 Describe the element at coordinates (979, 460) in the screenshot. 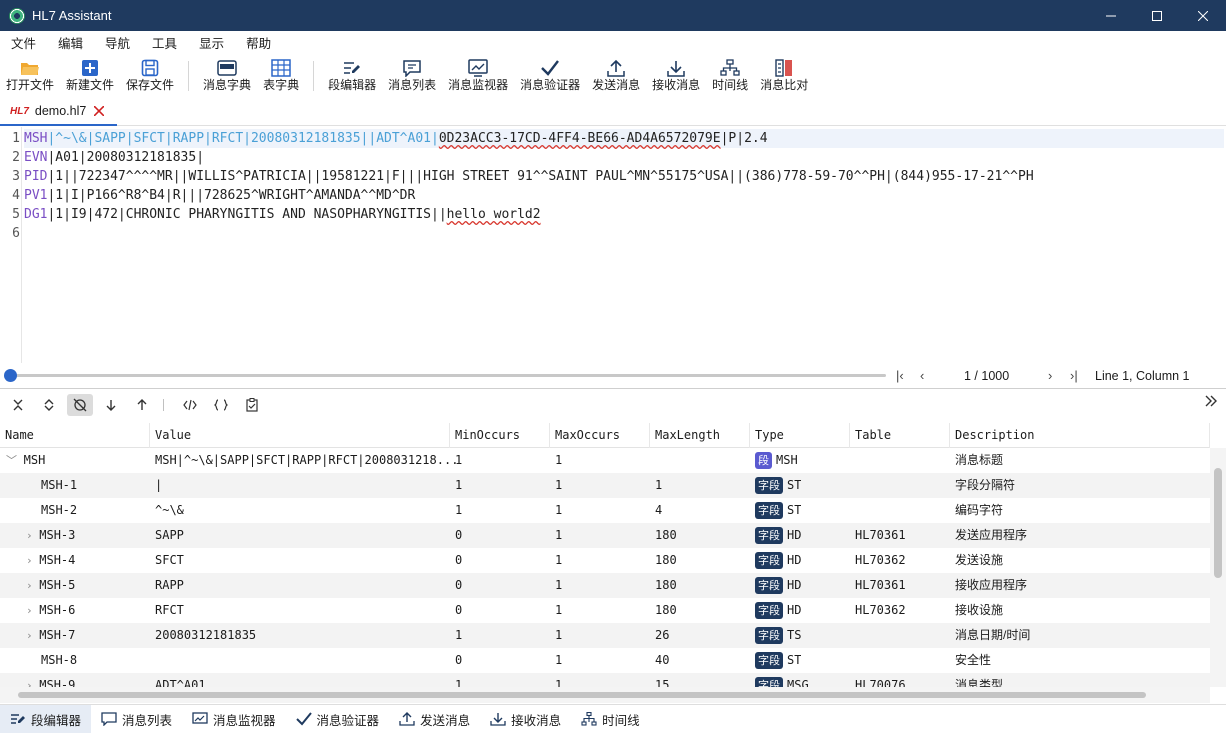

I see `cell-desc: 消息标题` at that location.